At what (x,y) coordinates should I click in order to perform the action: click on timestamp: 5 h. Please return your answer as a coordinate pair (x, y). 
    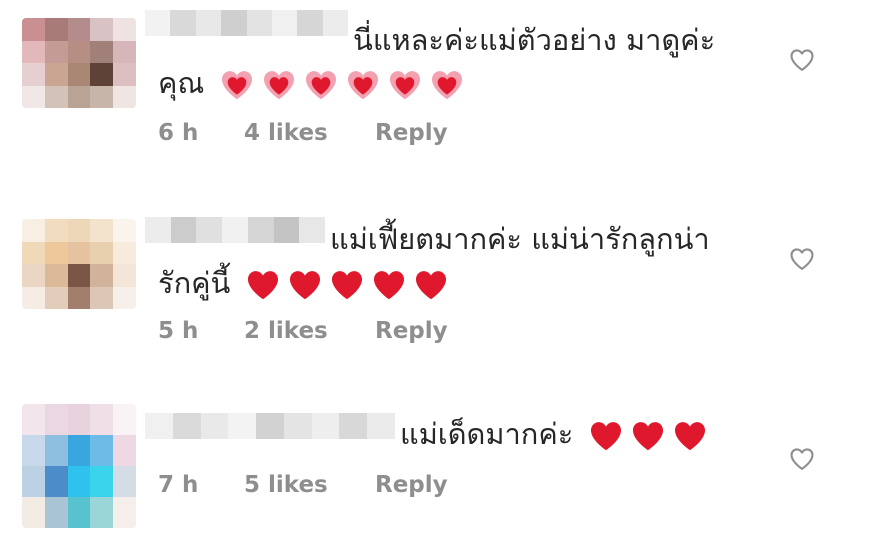
    Looking at the image, I should click on (201, 331).